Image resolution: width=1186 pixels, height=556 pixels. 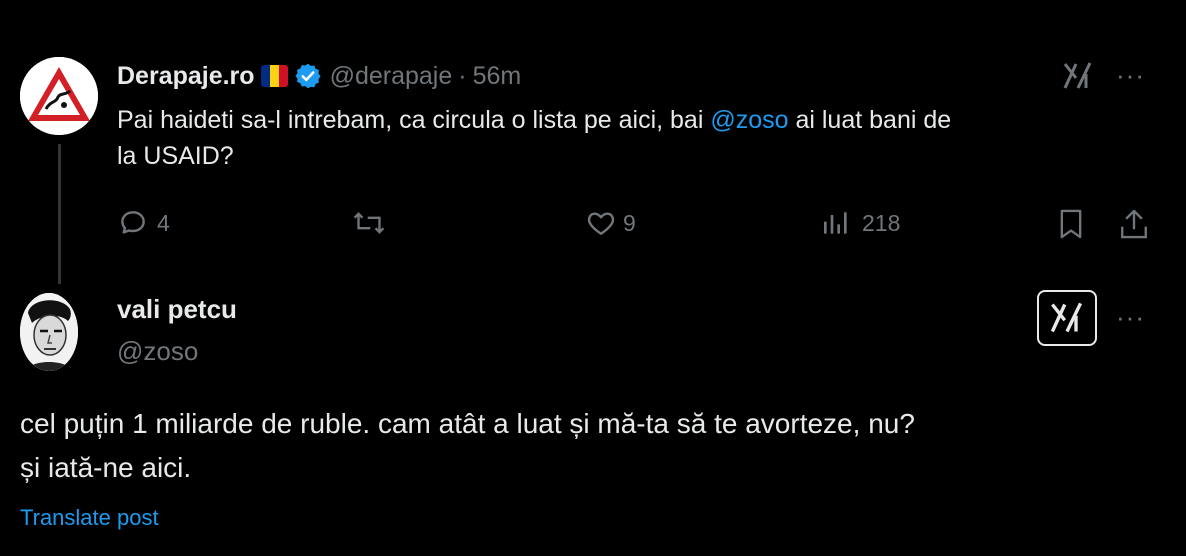 I want to click on repost-button, so click(x=369, y=223).